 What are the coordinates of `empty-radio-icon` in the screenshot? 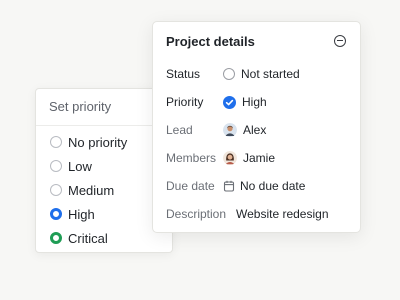 It's located at (229, 74).